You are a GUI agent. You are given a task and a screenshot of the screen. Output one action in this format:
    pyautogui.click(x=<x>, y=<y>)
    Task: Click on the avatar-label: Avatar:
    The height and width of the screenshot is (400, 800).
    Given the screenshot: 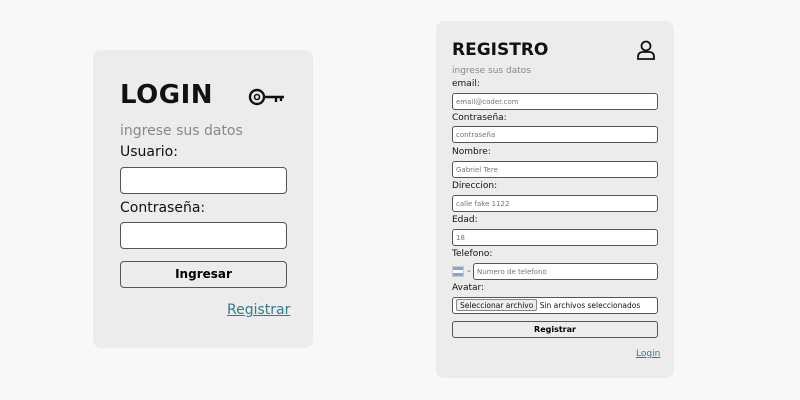 What is the action you would take?
    pyautogui.click(x=468, y=288)
    